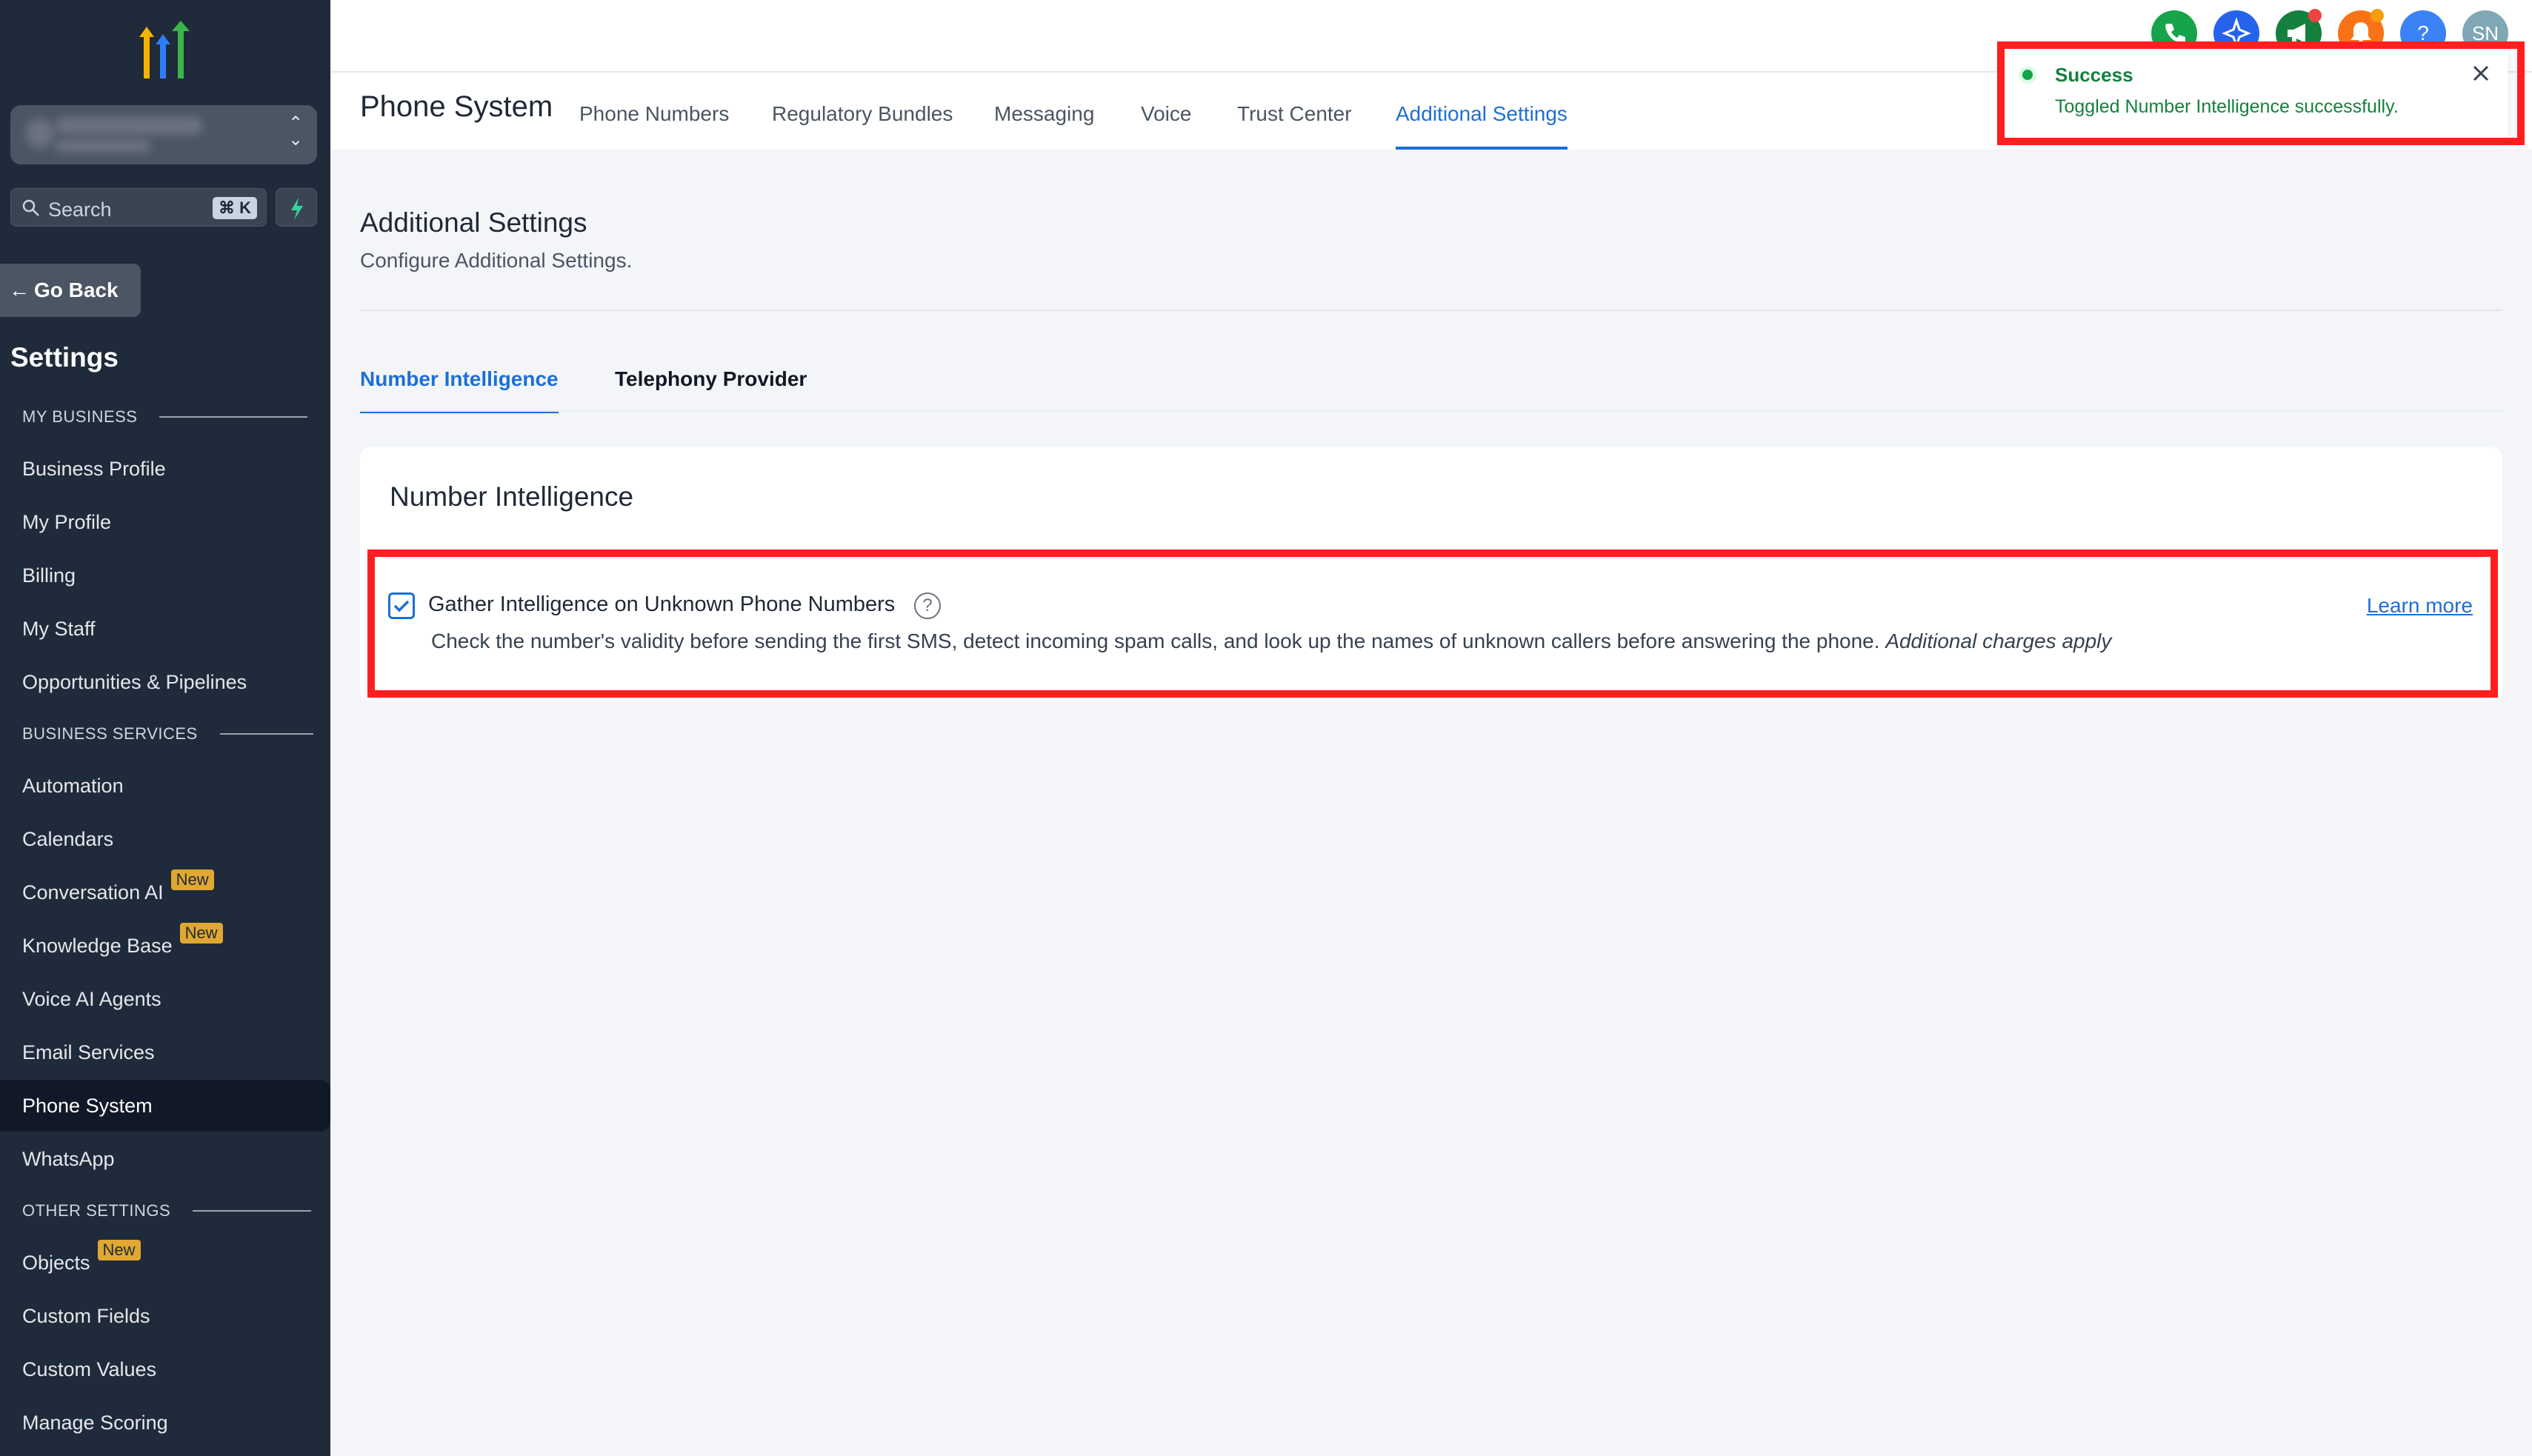  I want to click on account-avatar, so click(40, 133).